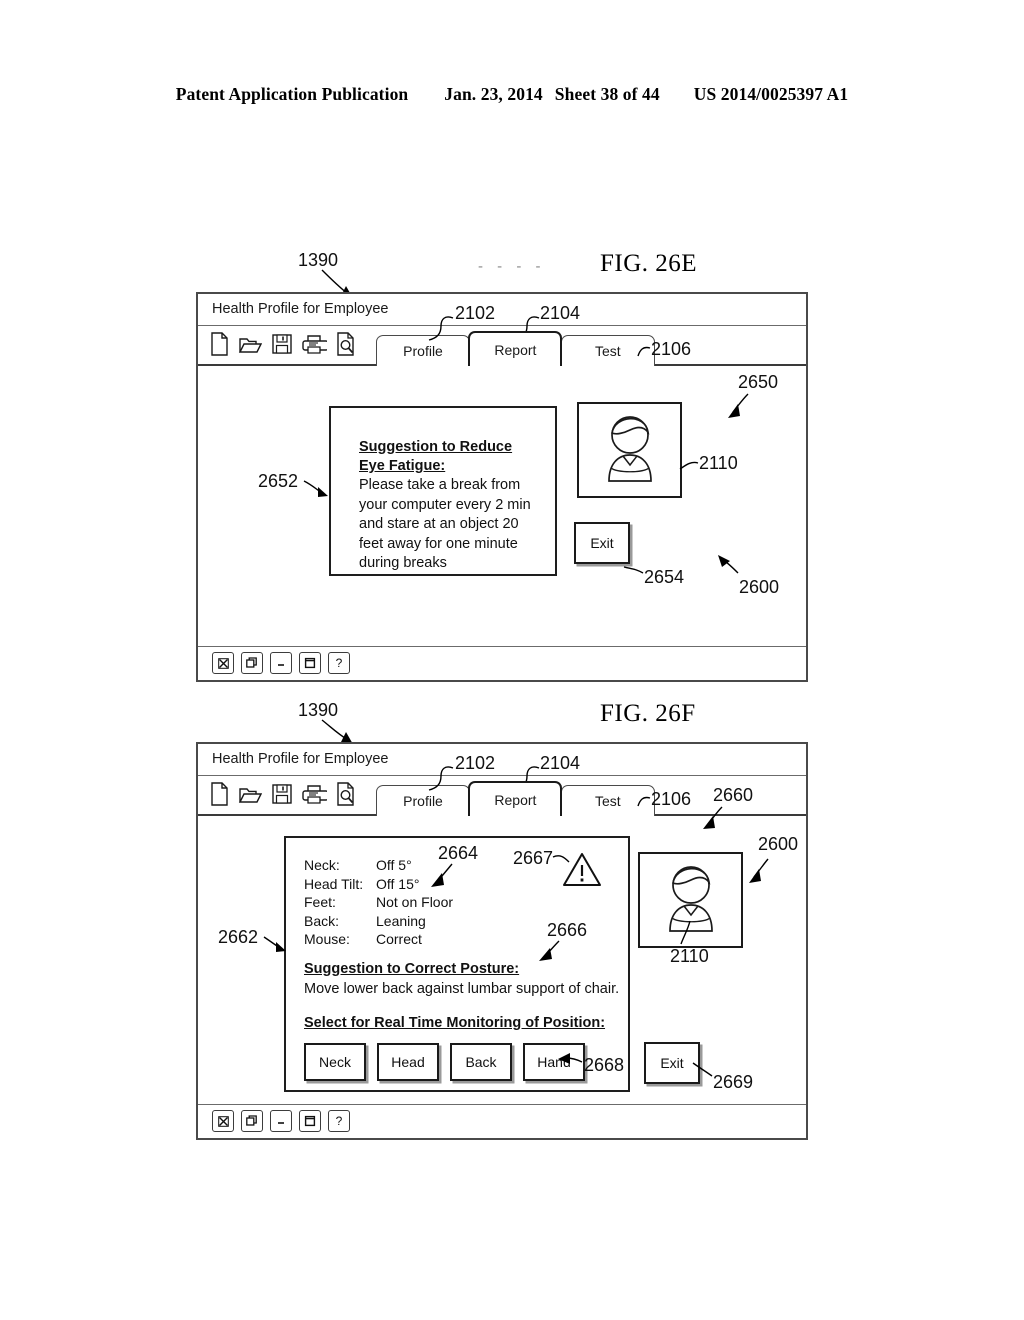  I want to click on ref-2654-26e: 2654, so click(664, 577).